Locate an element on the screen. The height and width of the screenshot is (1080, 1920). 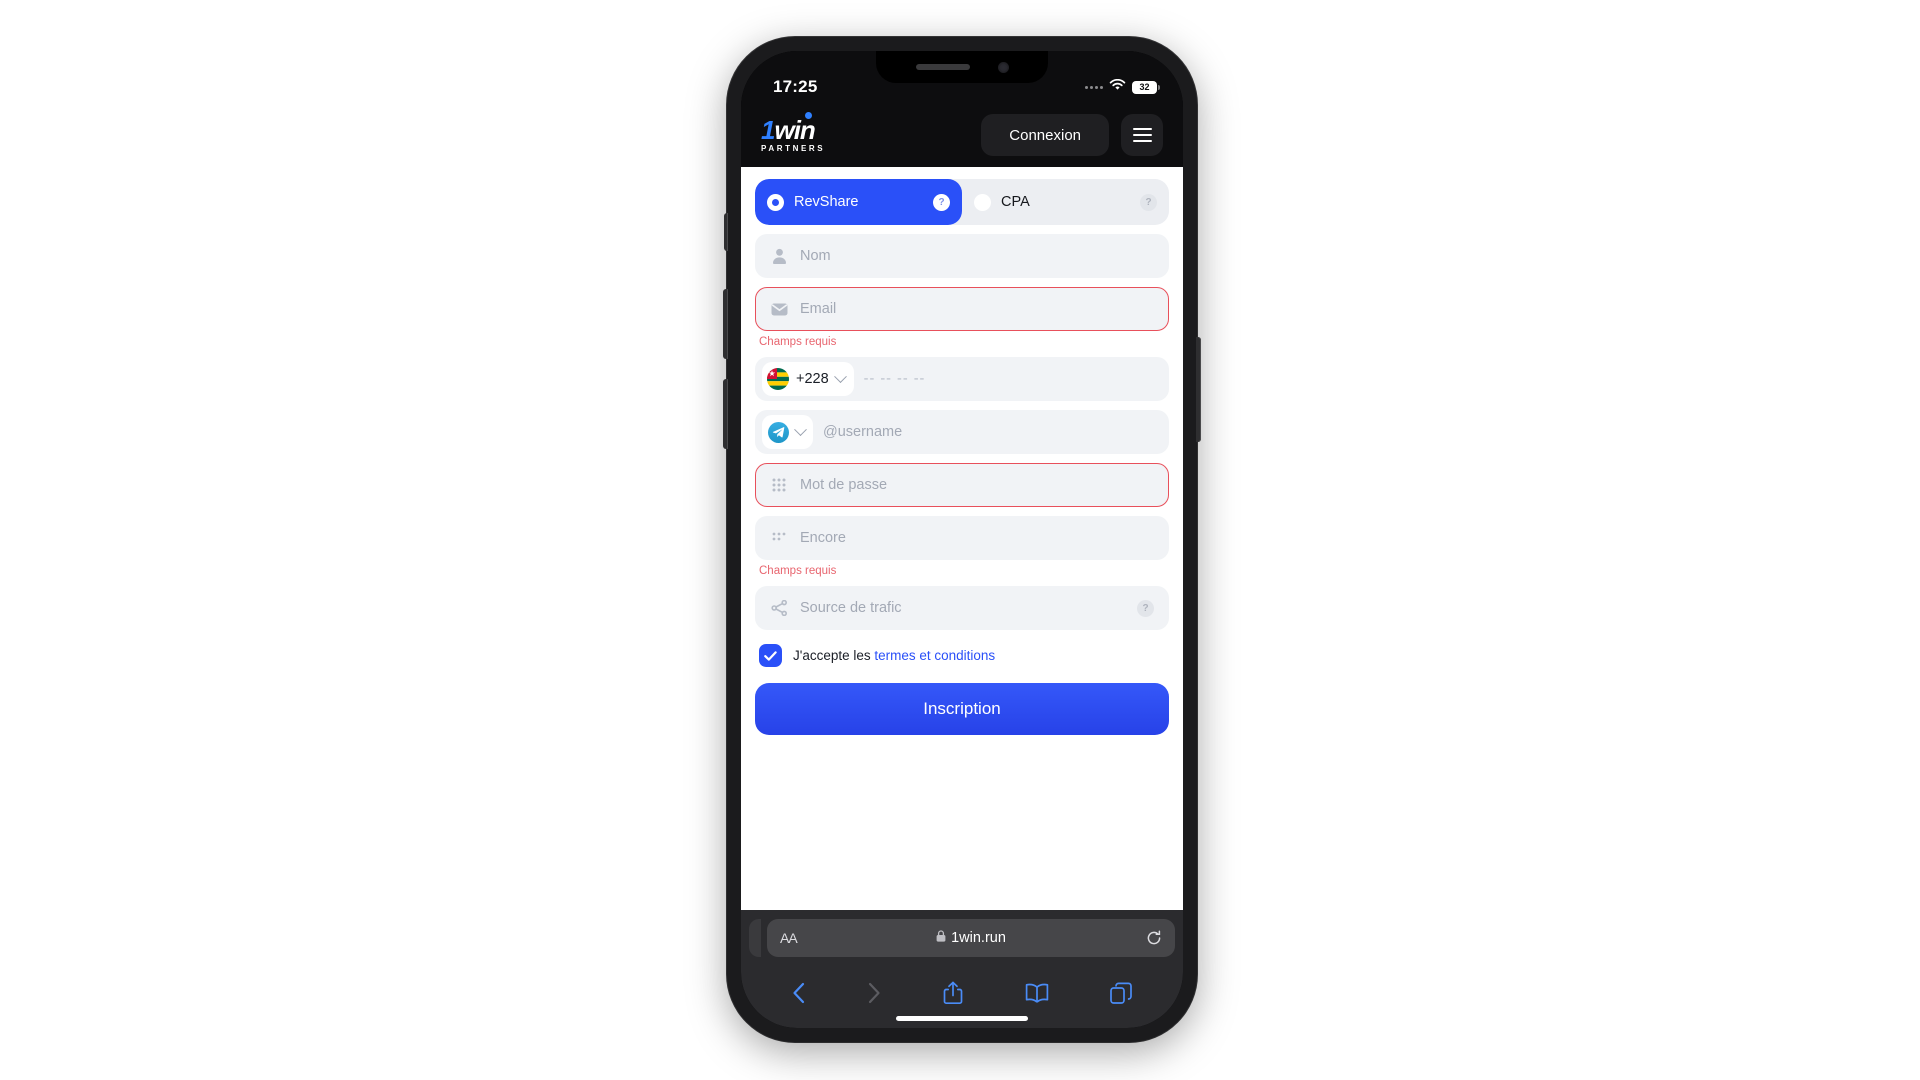
text-size-button: AA is located at coordinates (789, 938).